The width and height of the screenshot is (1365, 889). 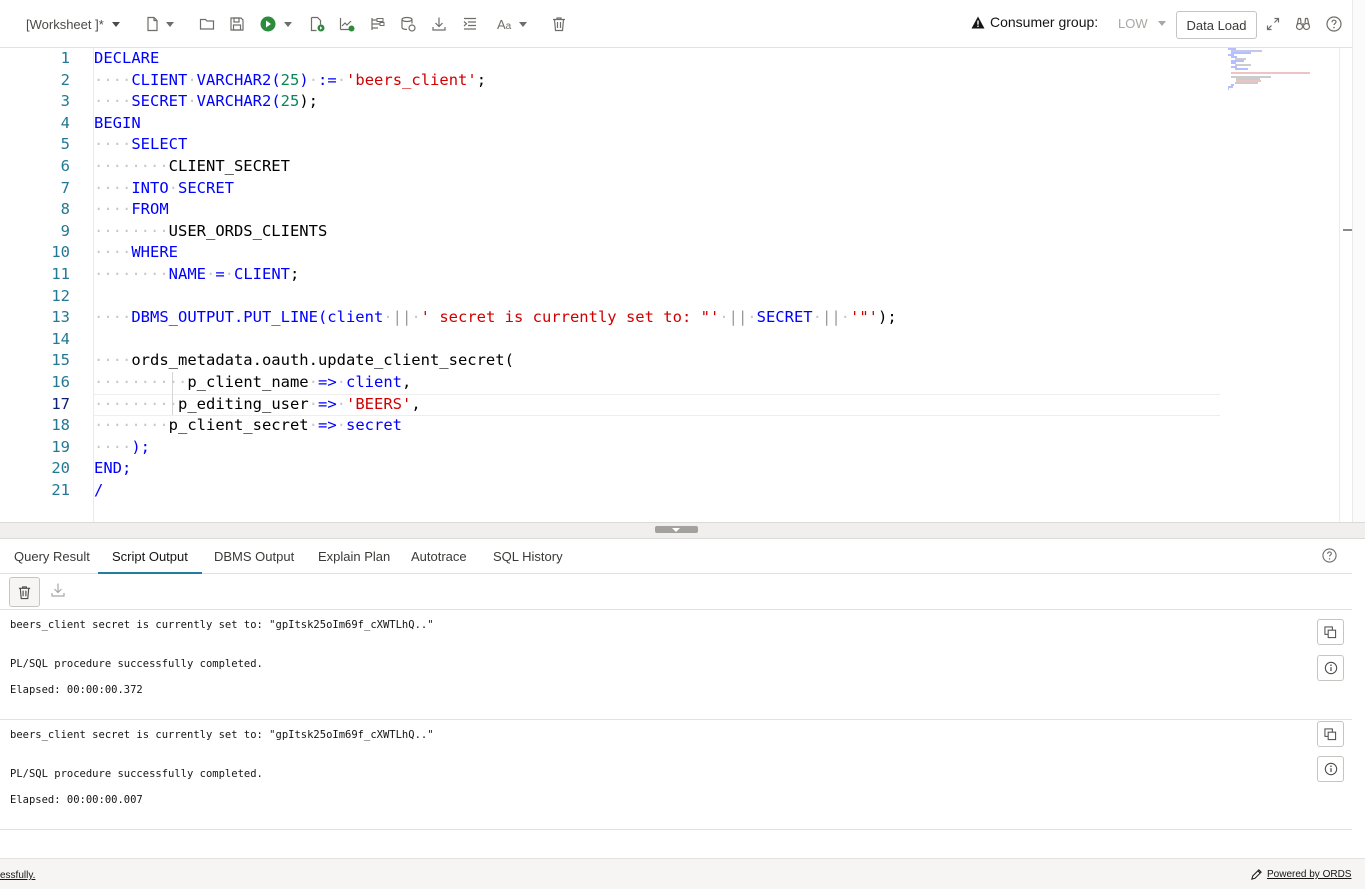 I want to click on code-line-8: ····FROM, so click(x=131, y=210).